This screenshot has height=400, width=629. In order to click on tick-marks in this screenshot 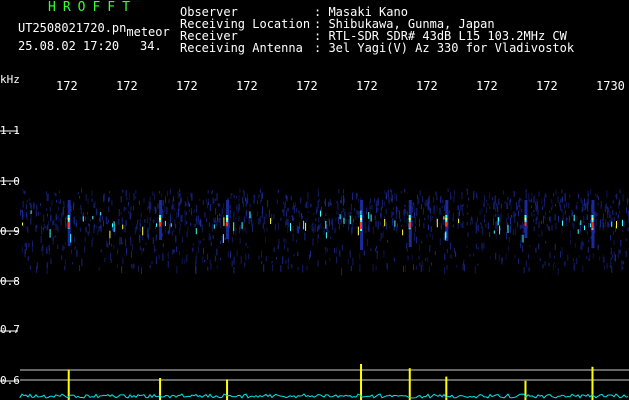, I will do `click(9, 256)`.